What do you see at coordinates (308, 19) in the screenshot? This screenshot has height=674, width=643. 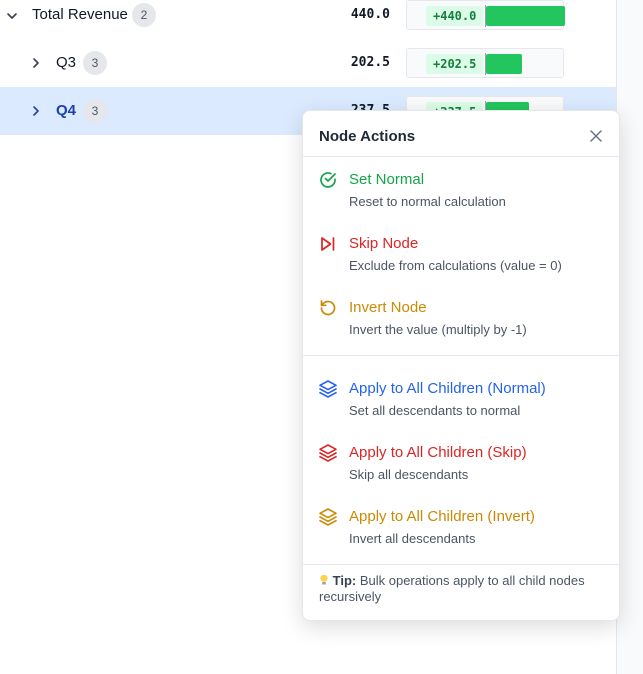 I see `tree-row-total-revenue: Total Revenue 2 440.0 +440.0` at bounding box center [308, 19].